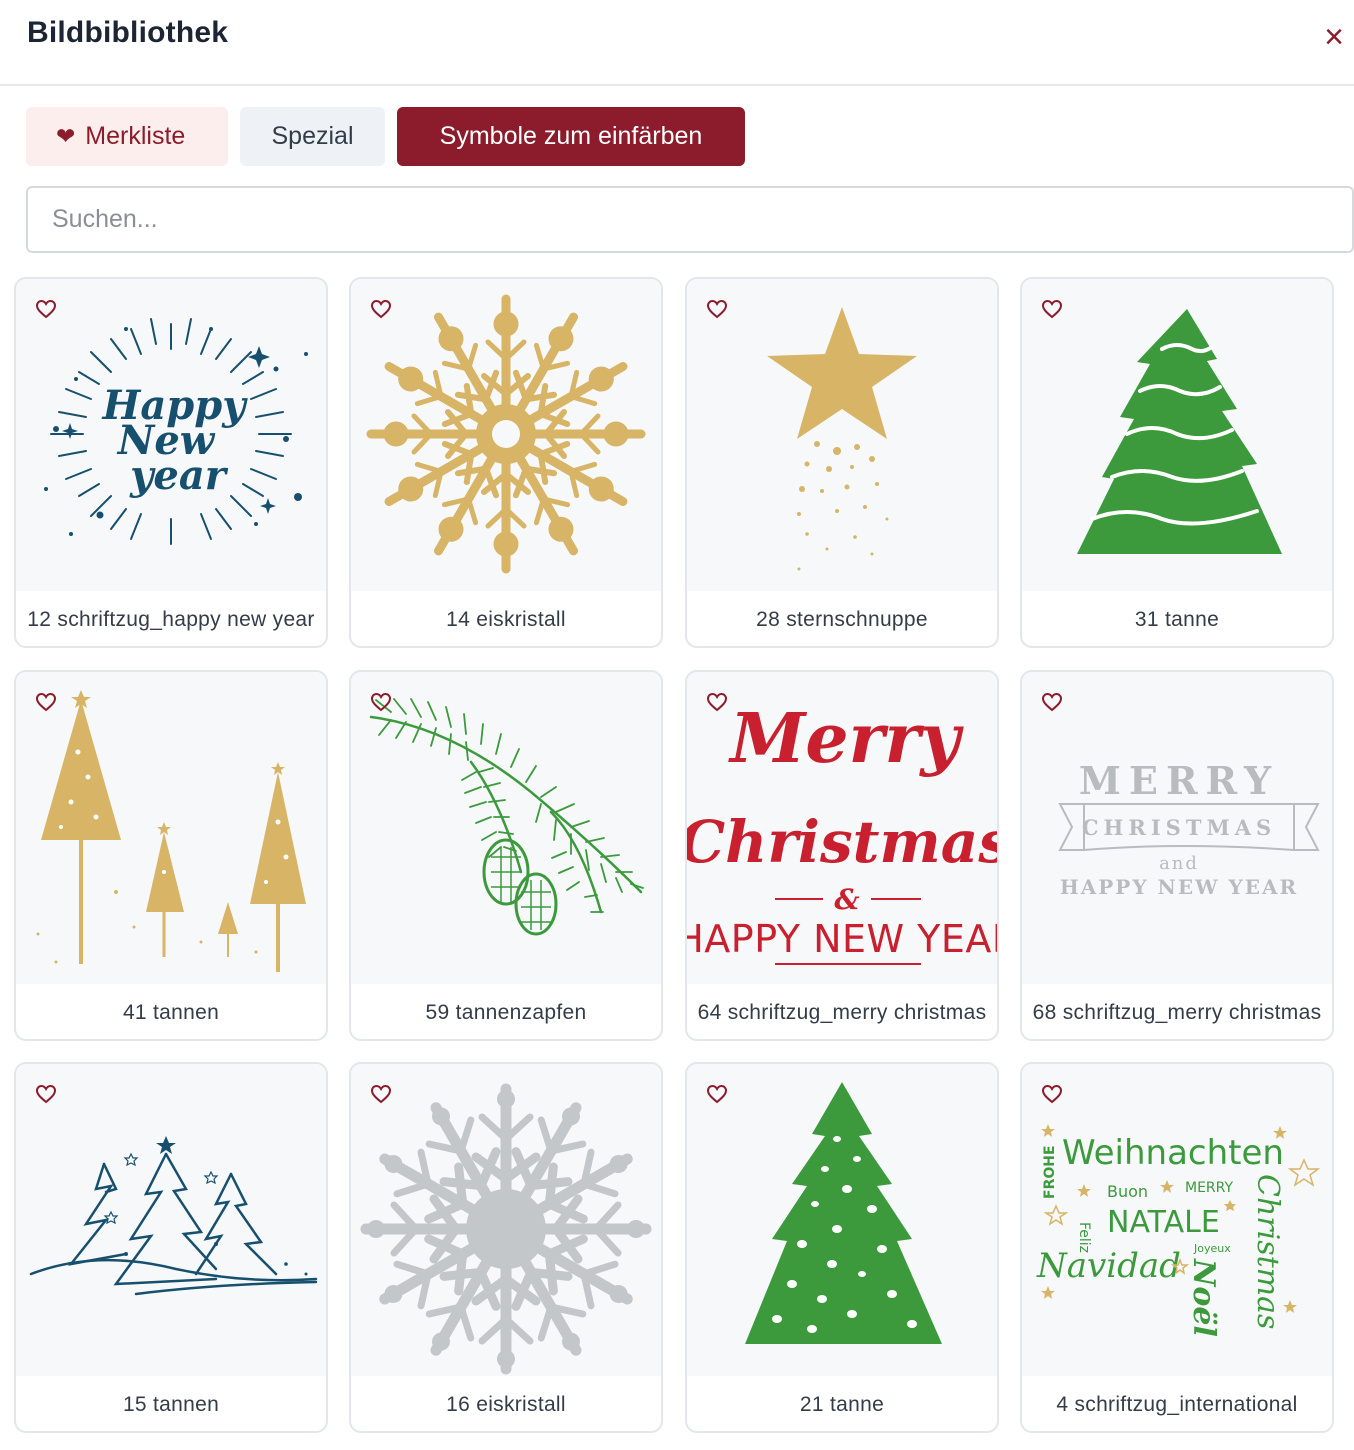 This screenshot has width=1354, height=1450. Describe the element at coordinates (135, 136) in the screenshot. I see `tab-label: Merkliste` at that location.